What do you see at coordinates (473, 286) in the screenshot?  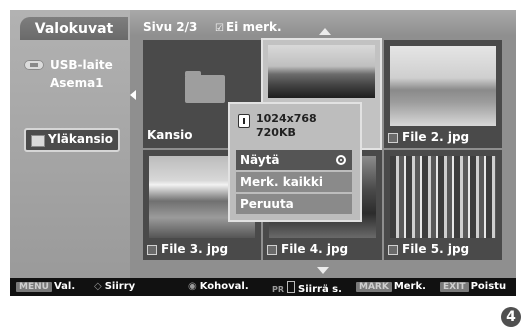 I see `hint-exit: EXIT Poistu` at bounding box center [473, 286].